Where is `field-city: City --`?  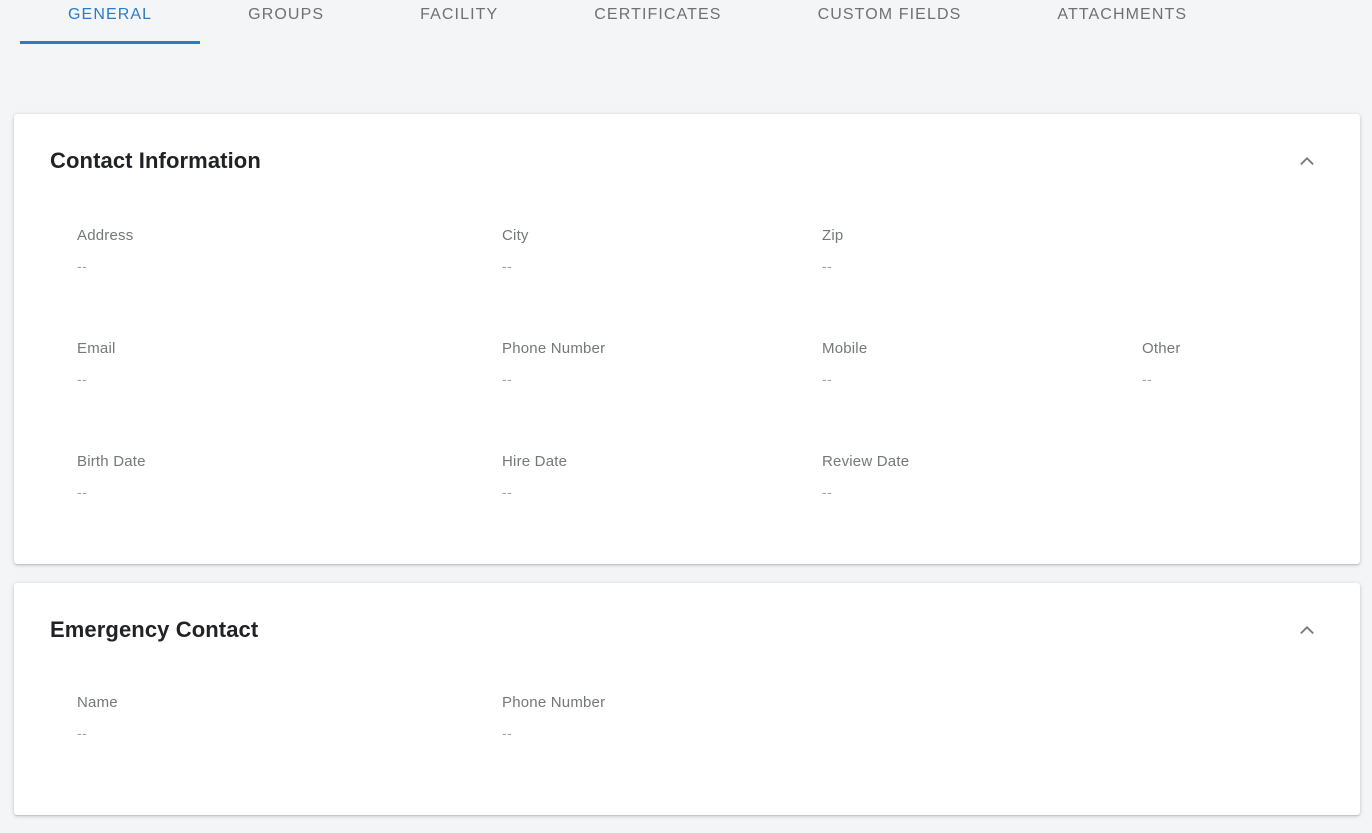 field-city: City -- is located at coordinates (662, 251).